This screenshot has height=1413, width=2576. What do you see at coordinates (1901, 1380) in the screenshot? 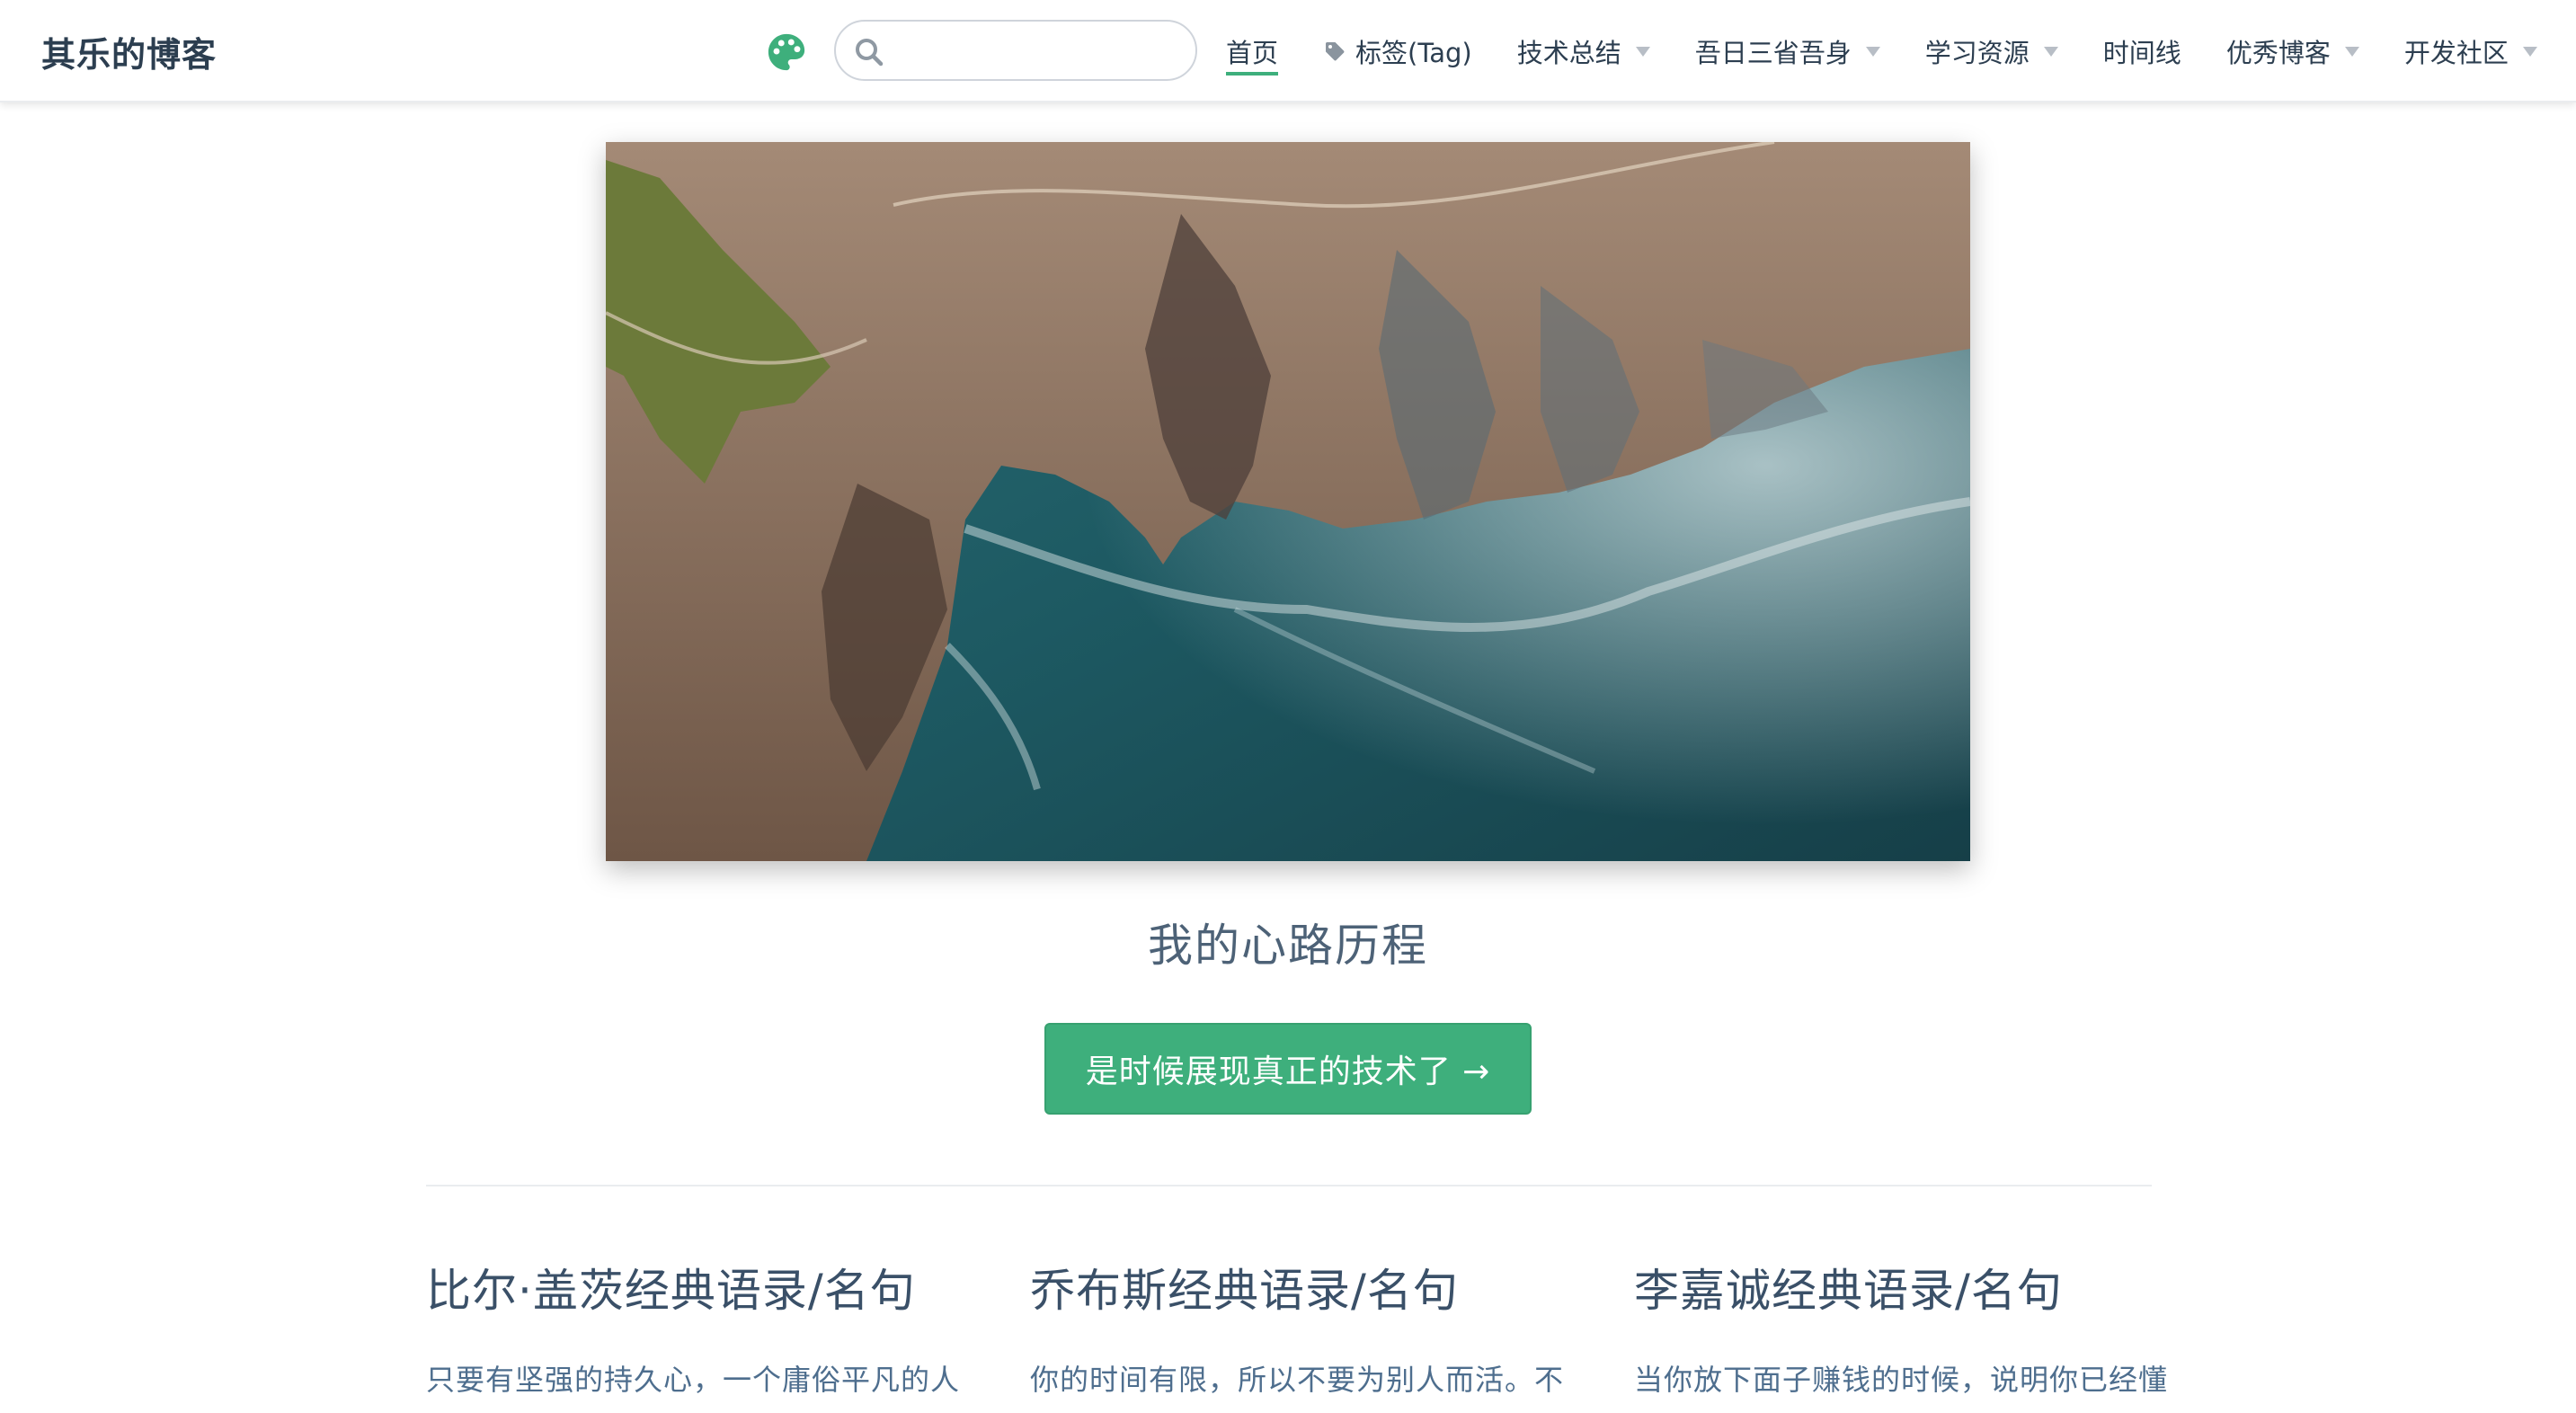
I see `feature-details: 当你放下面子赚钱的时候，说明你已经懂` at bounding box center [1901, 1380].